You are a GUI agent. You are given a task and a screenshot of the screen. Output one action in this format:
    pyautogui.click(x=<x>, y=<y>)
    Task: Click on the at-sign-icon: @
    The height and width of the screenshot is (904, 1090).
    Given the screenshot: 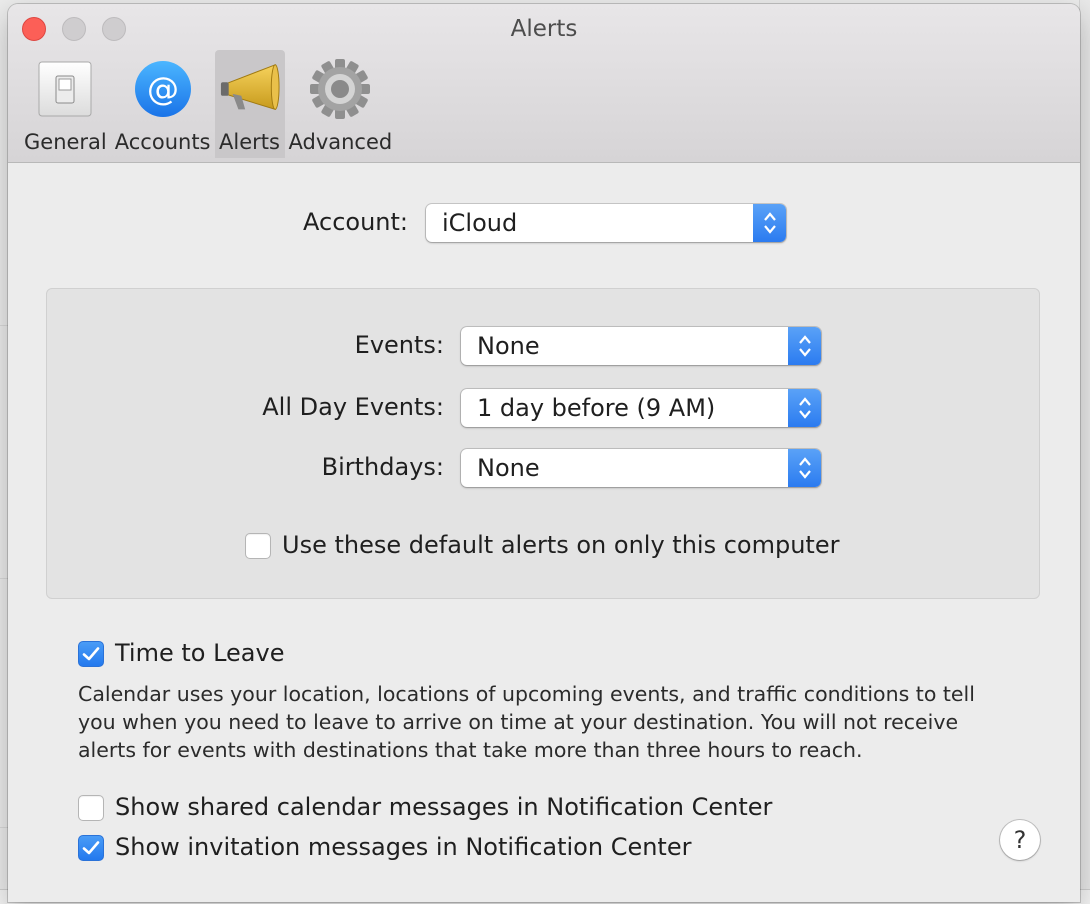 What is the action you would take?
    pyautogui.click(x=163, y=89)
    